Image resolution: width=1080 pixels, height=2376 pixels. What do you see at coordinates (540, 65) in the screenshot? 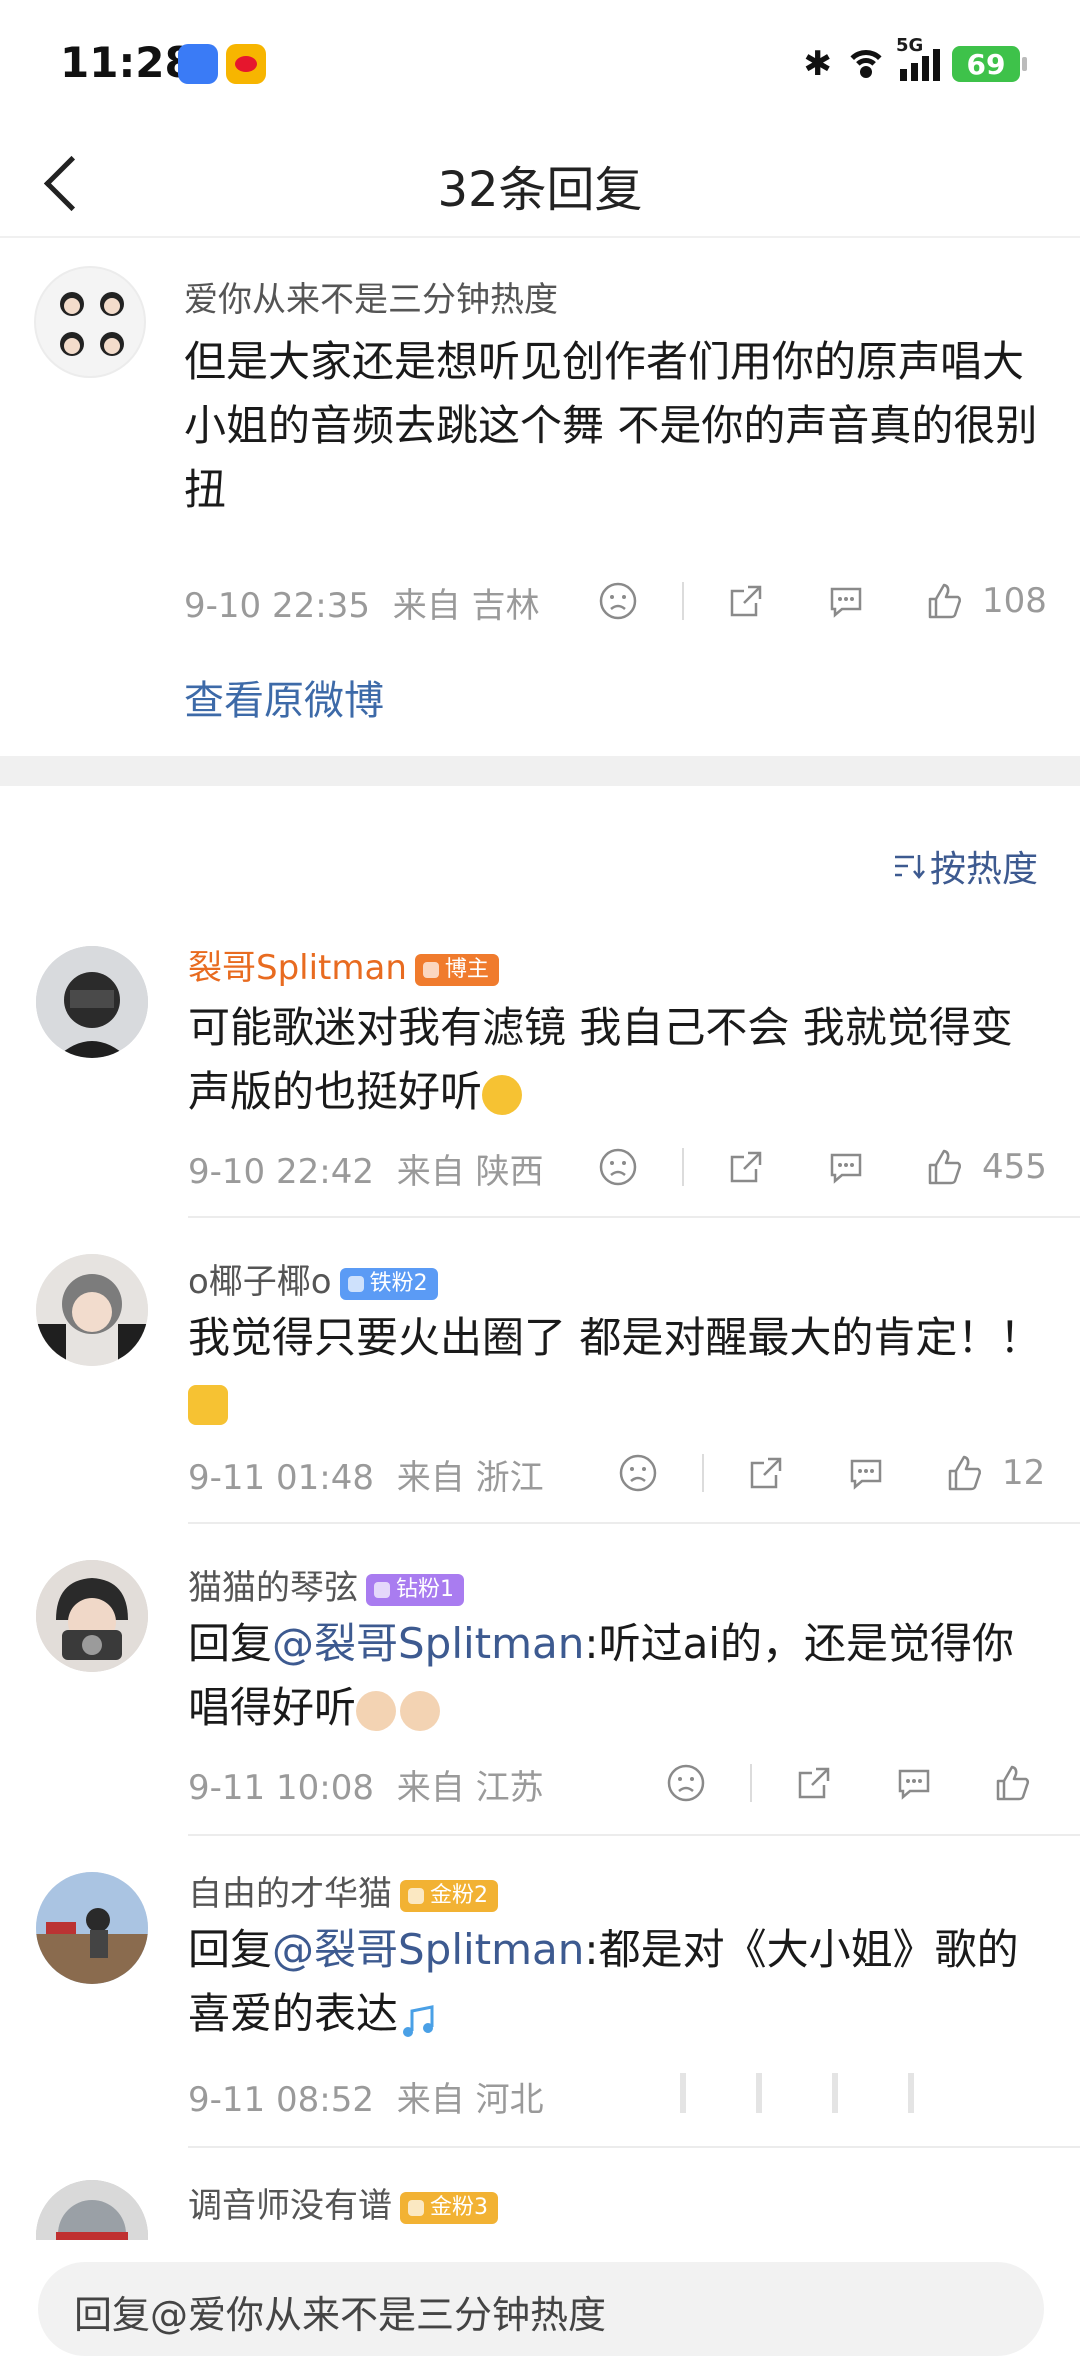
I see `status-bar: 11:28 ✱ 5G 69` at bounding box center [540, 65].